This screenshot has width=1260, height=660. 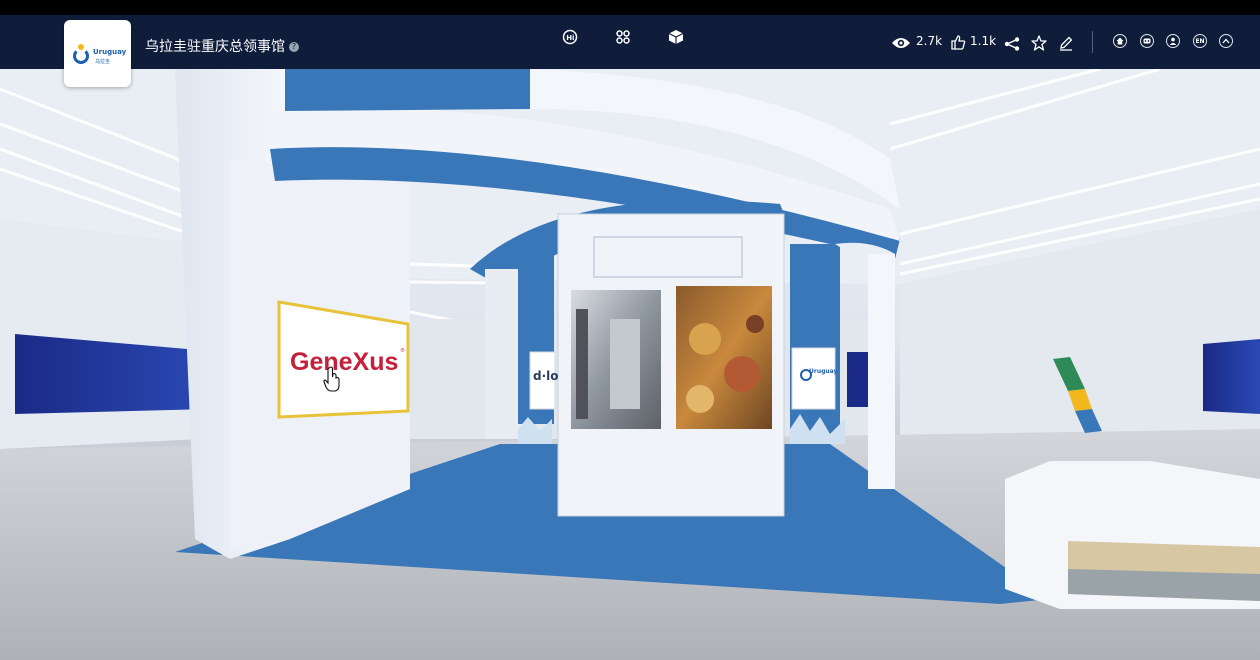 I want to click on genexus-sign-label: GeneXus, so click(x=344, y=362).